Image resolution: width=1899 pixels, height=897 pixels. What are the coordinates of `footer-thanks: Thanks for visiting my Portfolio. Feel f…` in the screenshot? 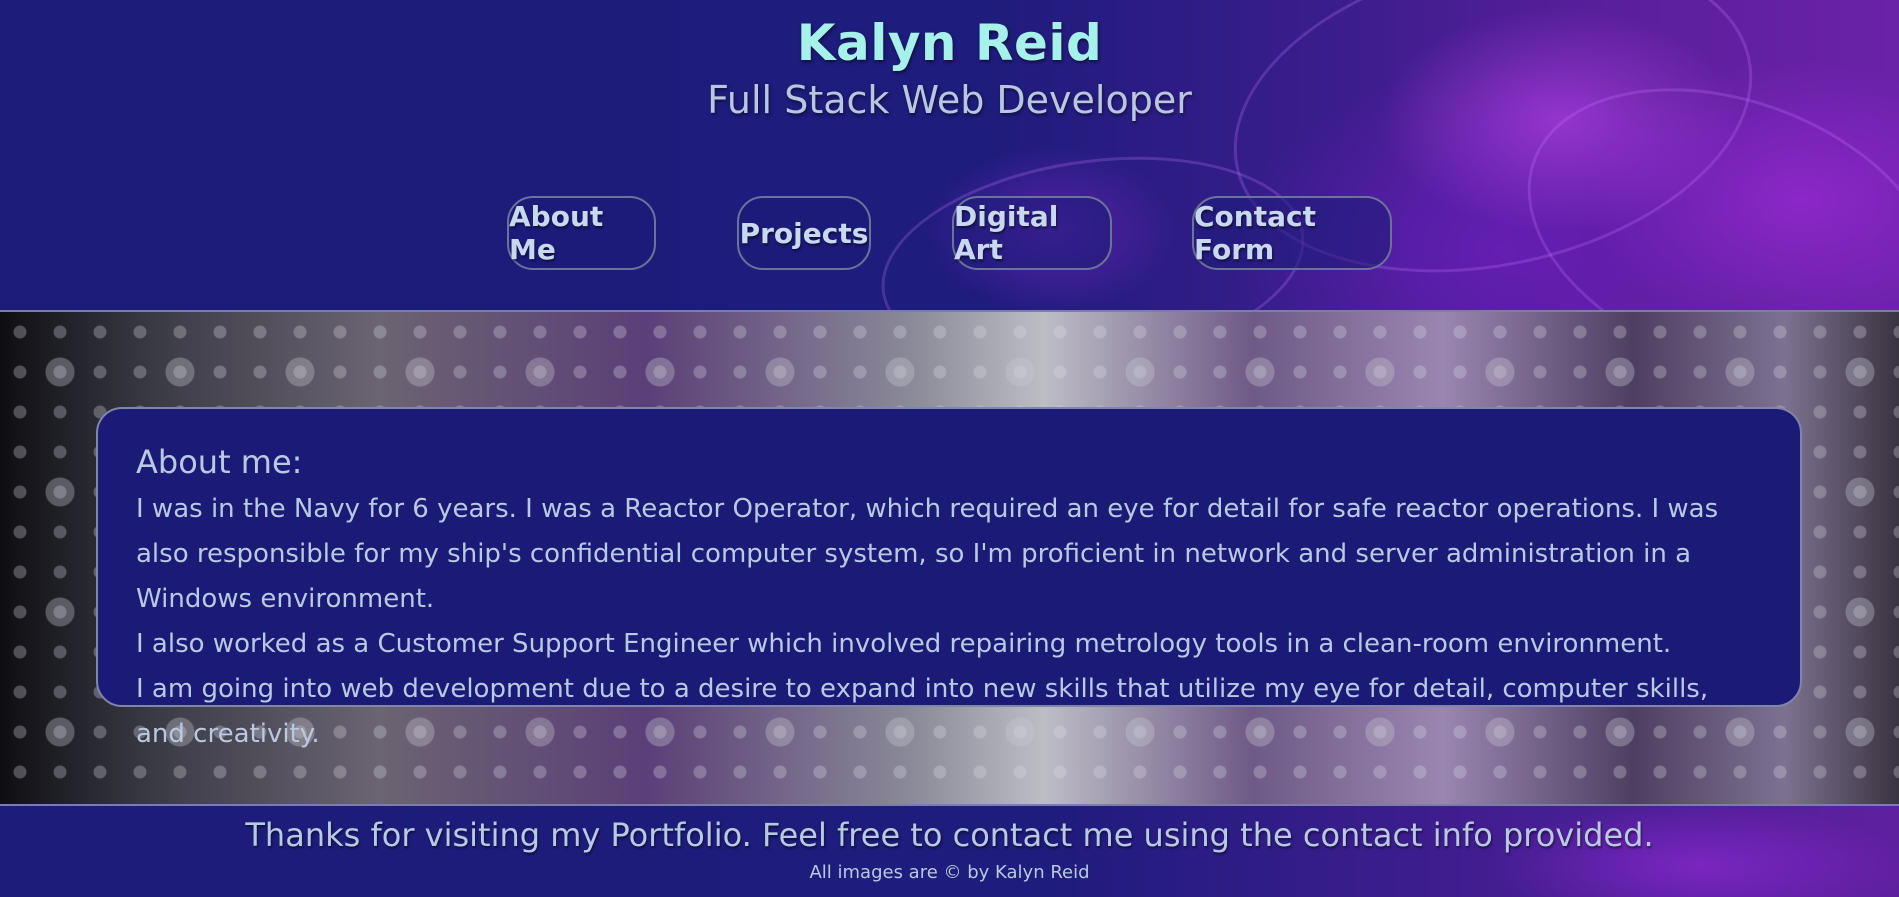 It's located at (949, 835).